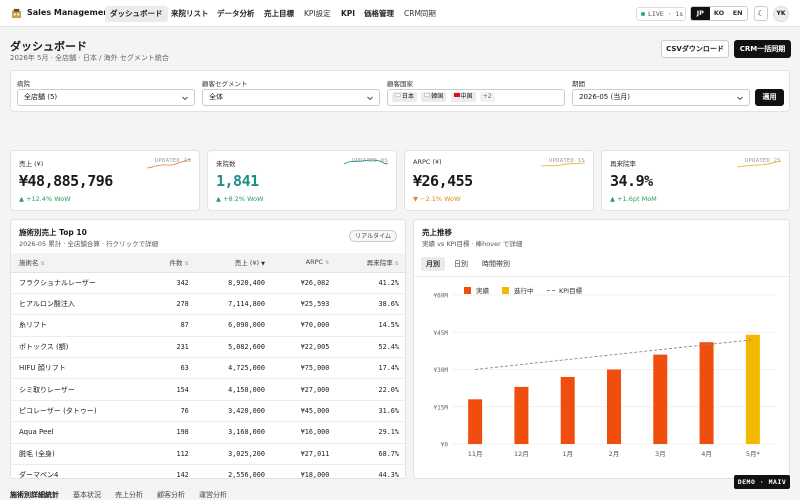  What do you see at coordinates (171, 471) in the screenshot?
I see `cell-count: 142` at bounding box center [171, 471].